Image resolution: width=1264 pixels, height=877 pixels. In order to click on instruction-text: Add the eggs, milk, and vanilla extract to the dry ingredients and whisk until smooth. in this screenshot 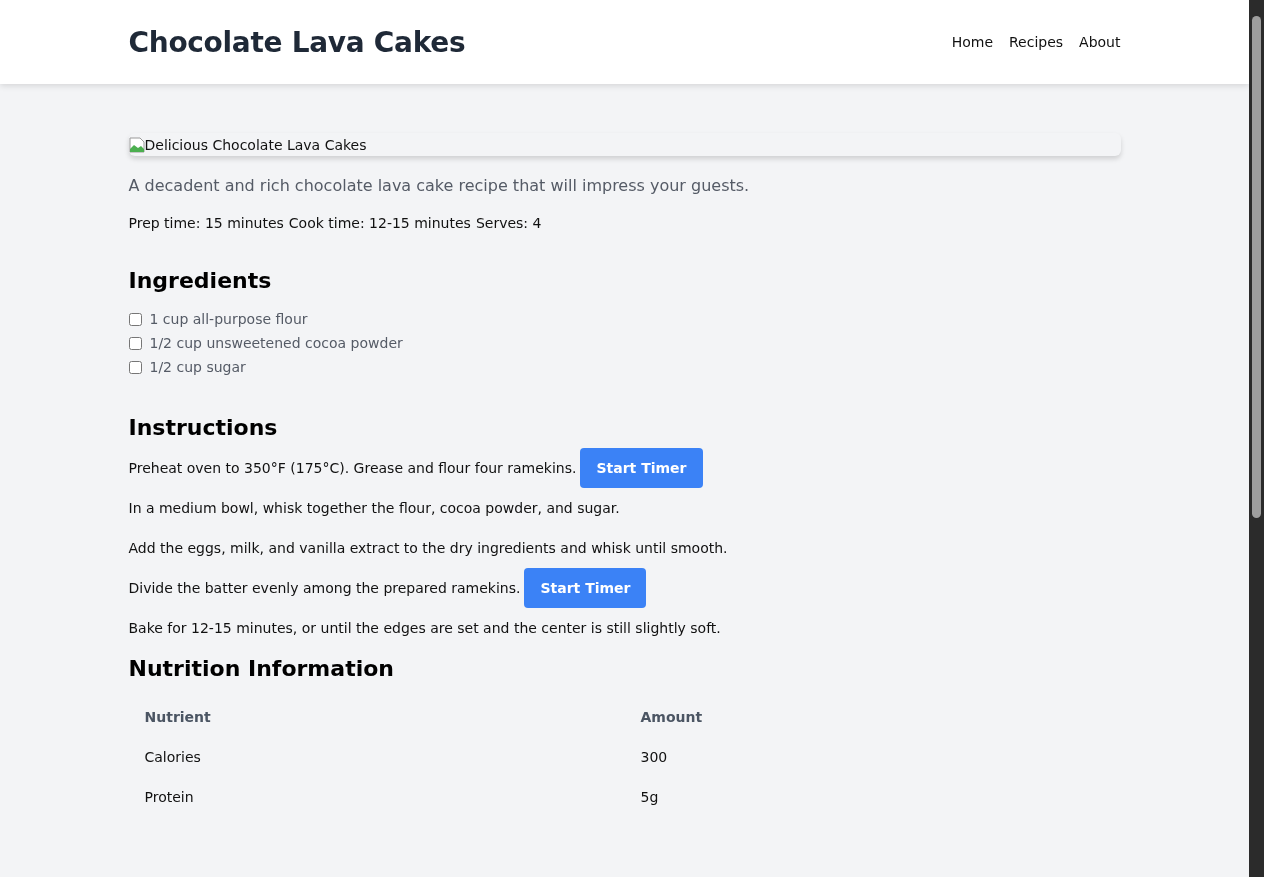, I will do `click(428, 548)`.